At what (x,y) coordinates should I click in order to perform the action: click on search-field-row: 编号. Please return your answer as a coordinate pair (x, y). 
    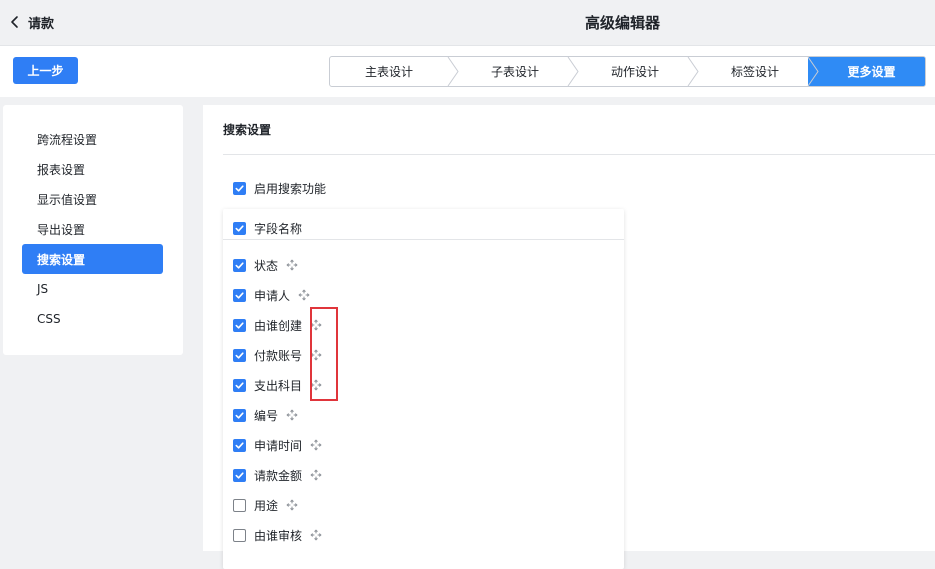
    Looking at the image, I should click on (265, 415).